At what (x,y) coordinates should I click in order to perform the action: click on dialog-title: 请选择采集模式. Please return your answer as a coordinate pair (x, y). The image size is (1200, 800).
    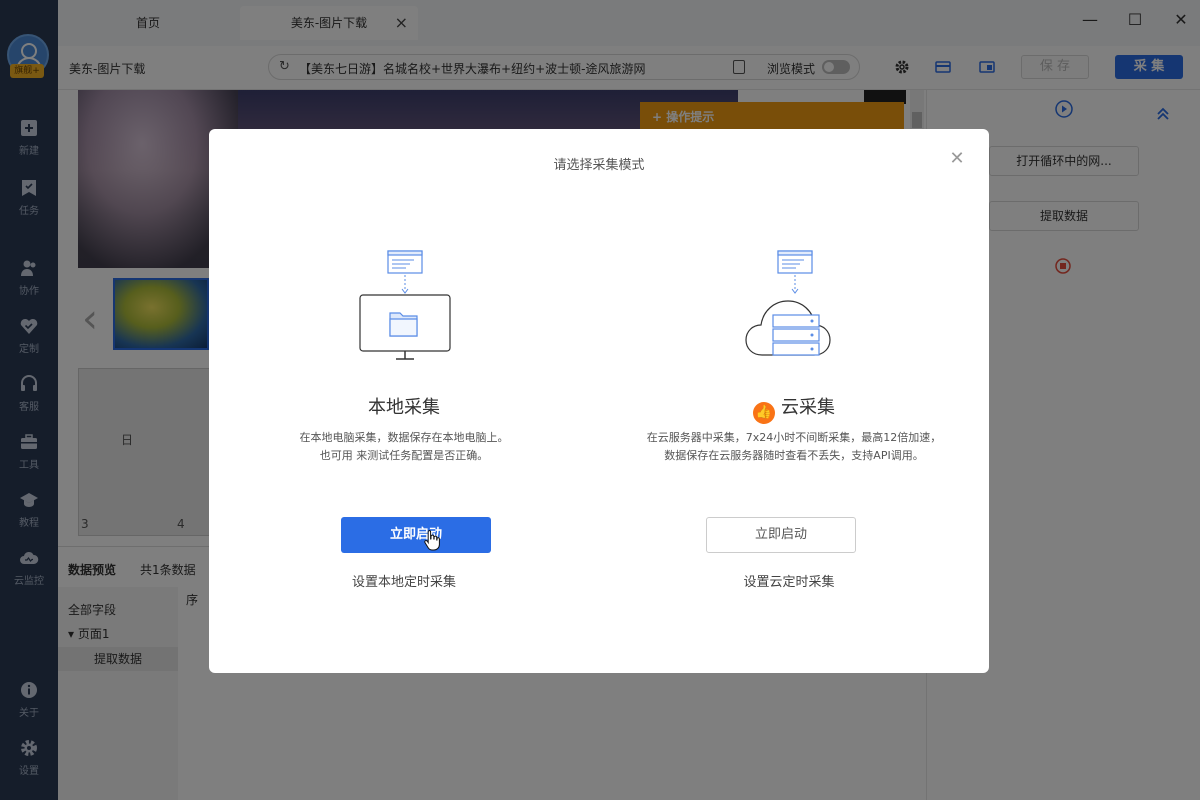
    Looking at the image, I should click on (599, 165).